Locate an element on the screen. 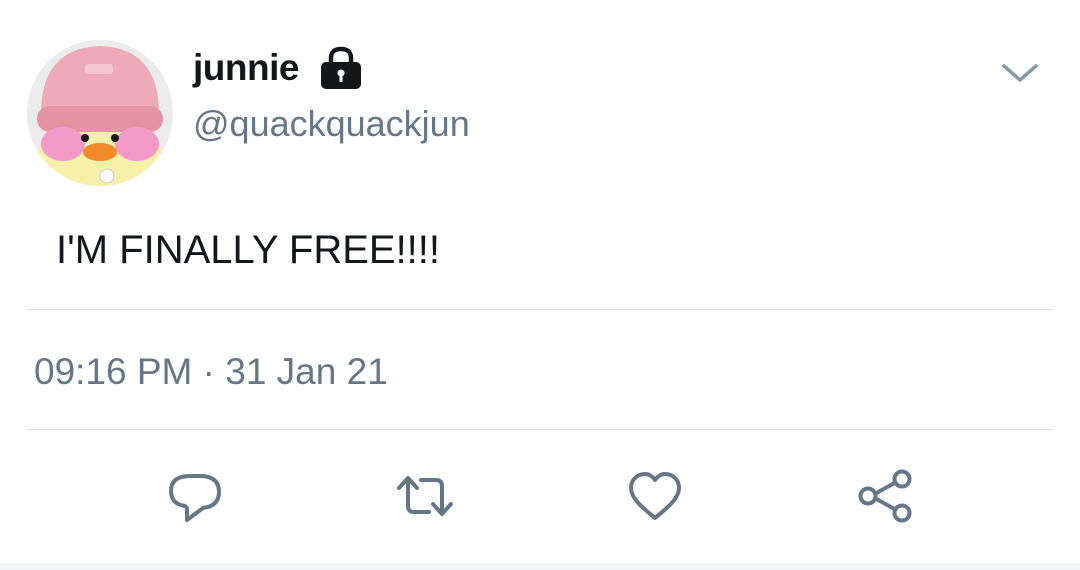  reply-button is located at coordinates (195, 496).